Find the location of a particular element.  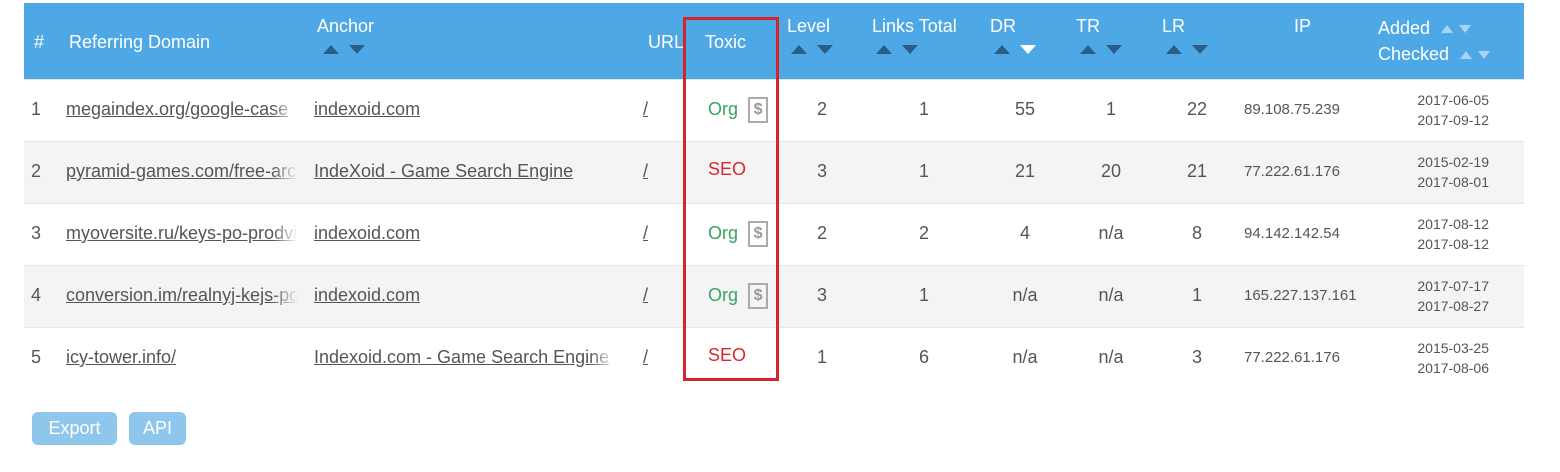

row-number: 4 is located at coordinates (36, 295).